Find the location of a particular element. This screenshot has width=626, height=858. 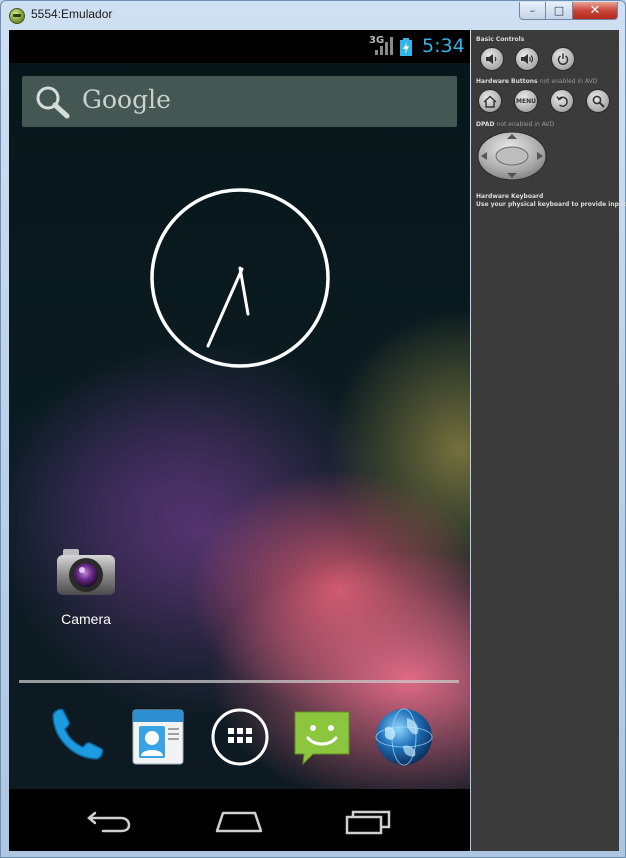

window-controls: – □ ✕ is located at coordinates (568, 11).